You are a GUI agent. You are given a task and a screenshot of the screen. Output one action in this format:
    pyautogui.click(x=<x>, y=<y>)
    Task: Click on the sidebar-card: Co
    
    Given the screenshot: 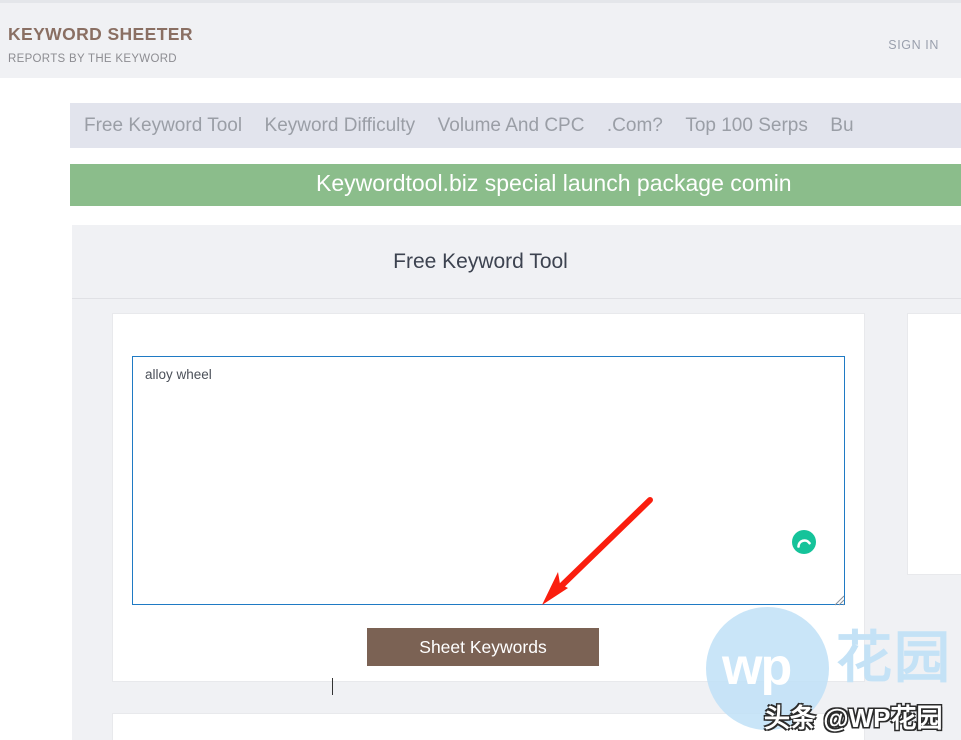 What is the action you would take?
    pyautogui.click(x=934, y=444)
    